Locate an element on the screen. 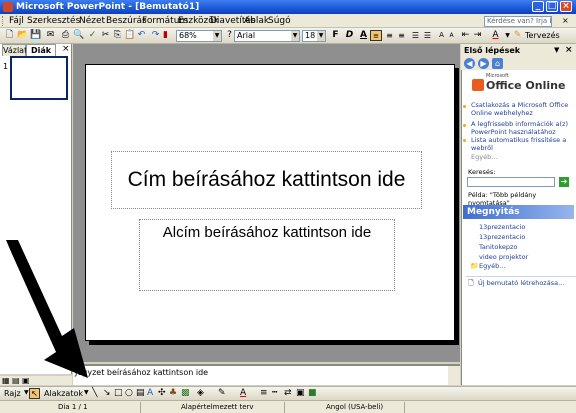 The height and width of the screenshot is (413, 576). maximize-button: □ is located at coordinates (552, 6).